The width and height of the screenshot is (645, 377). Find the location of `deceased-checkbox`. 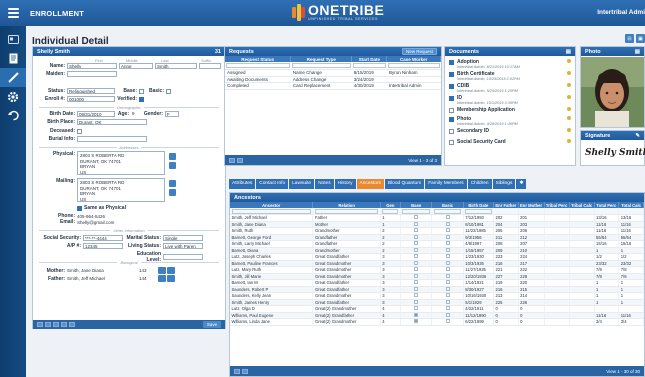

deceased-checkbox is located at coordinates (79, 131).